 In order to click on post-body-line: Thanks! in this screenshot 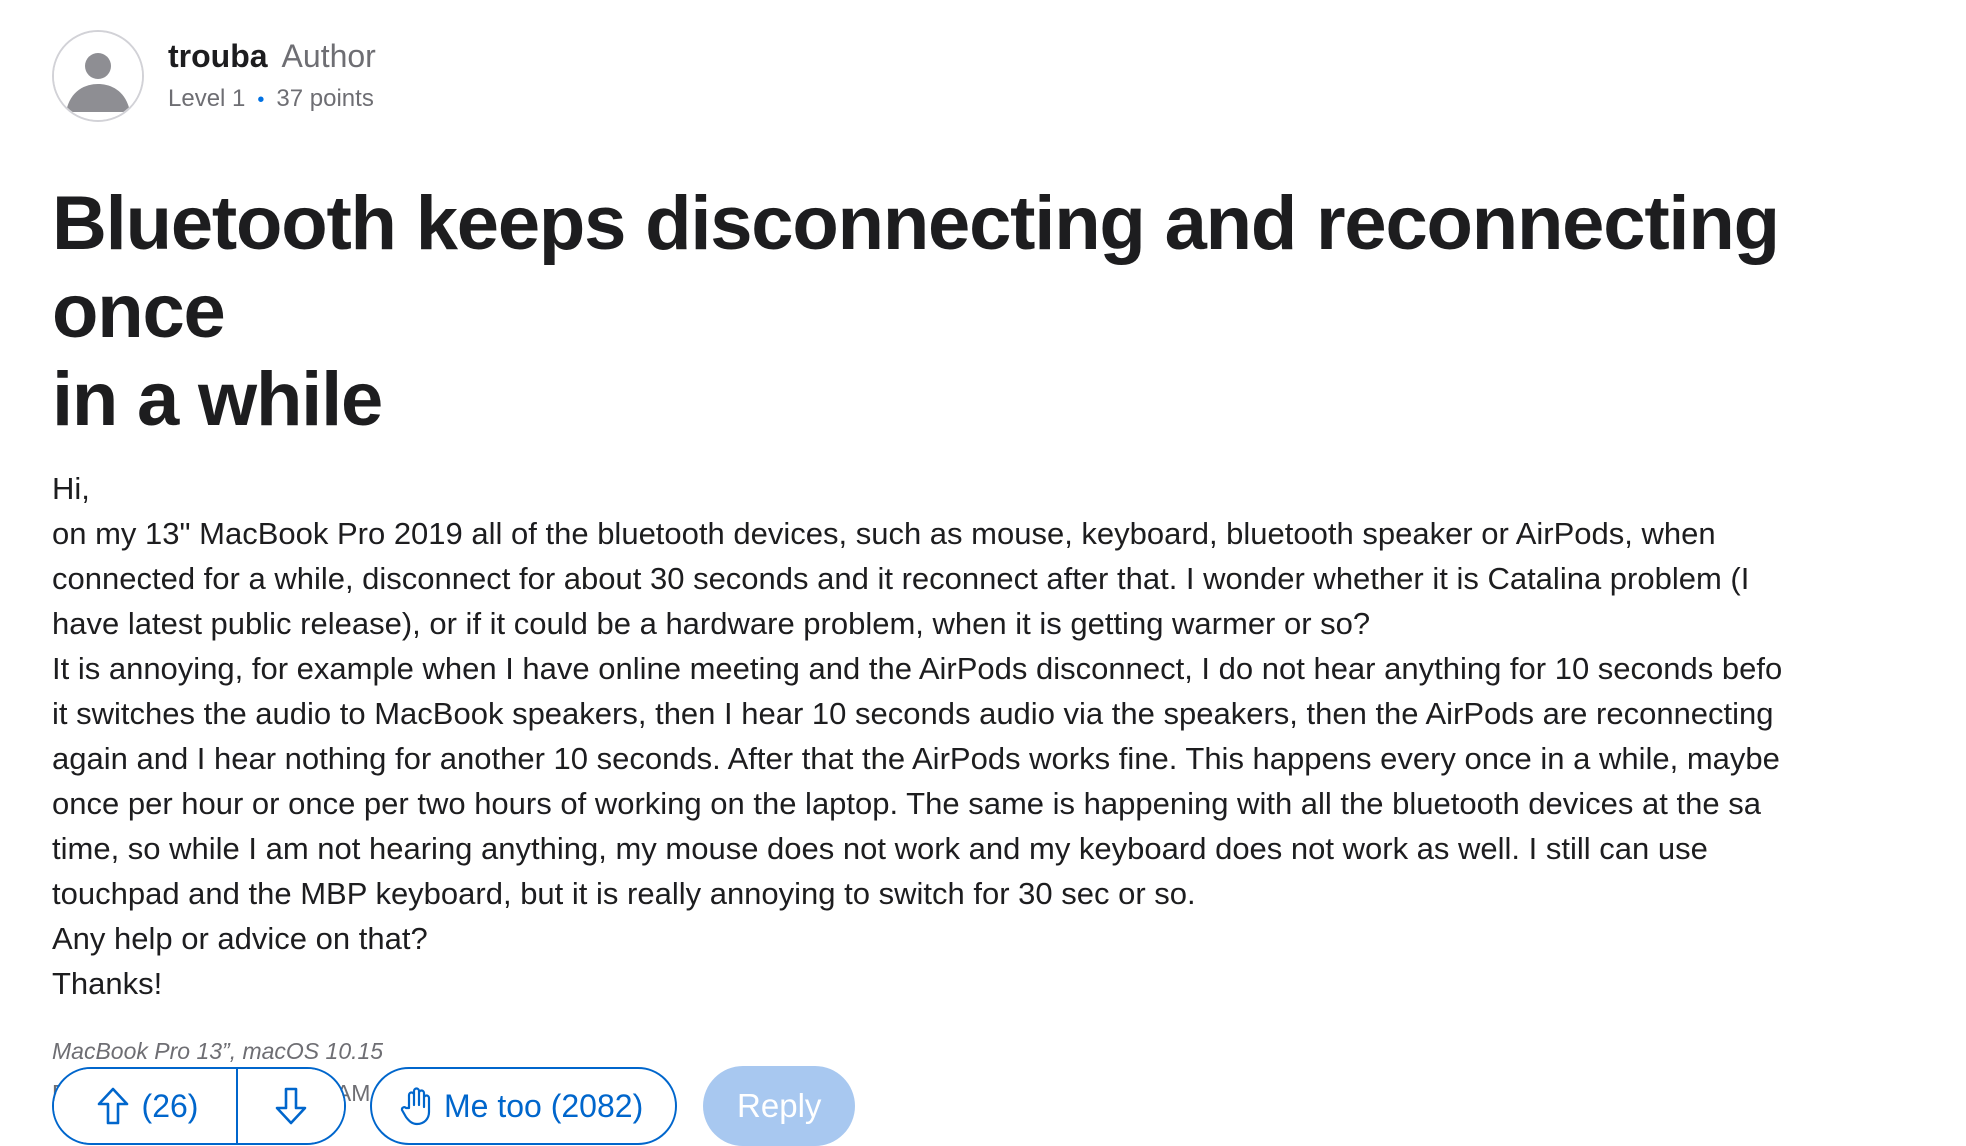, I will do `click(107, 983)`.